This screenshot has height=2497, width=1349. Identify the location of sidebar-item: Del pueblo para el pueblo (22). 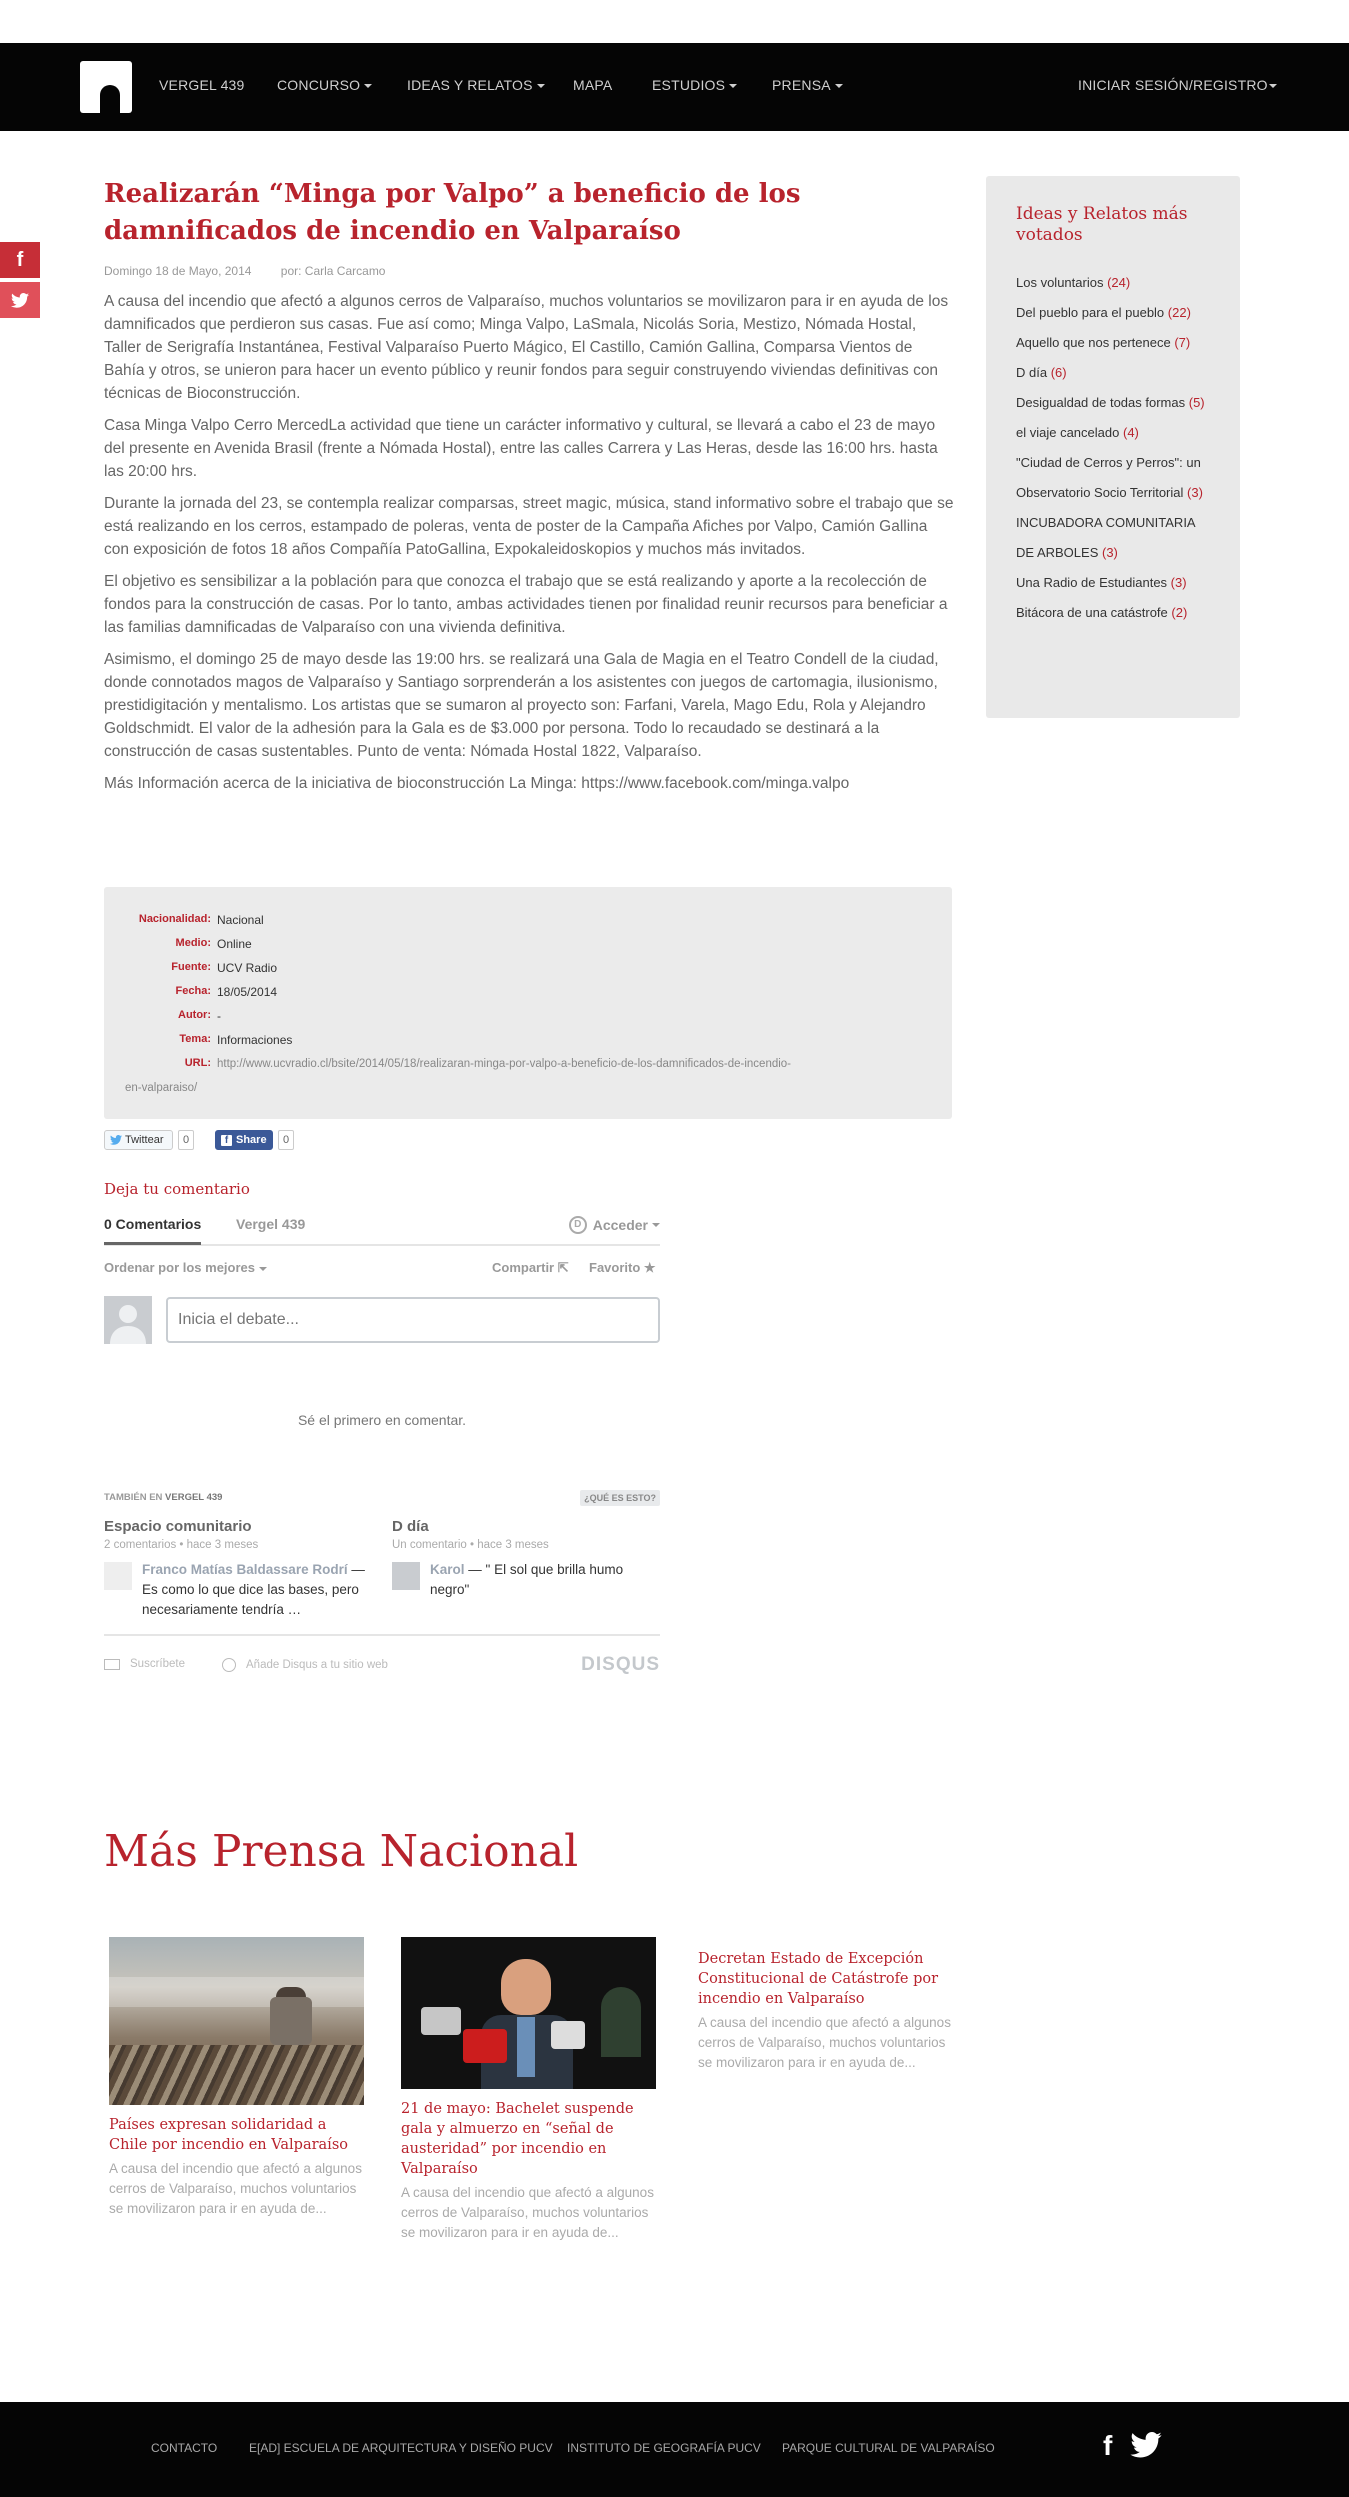
(1113, 313).